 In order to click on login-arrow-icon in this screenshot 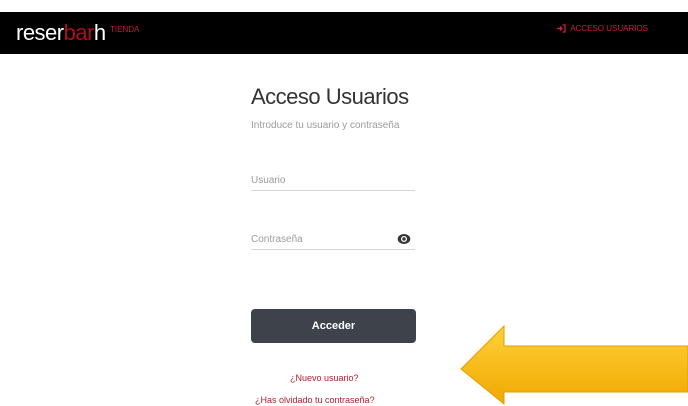, I will do `click(561, 28)`.